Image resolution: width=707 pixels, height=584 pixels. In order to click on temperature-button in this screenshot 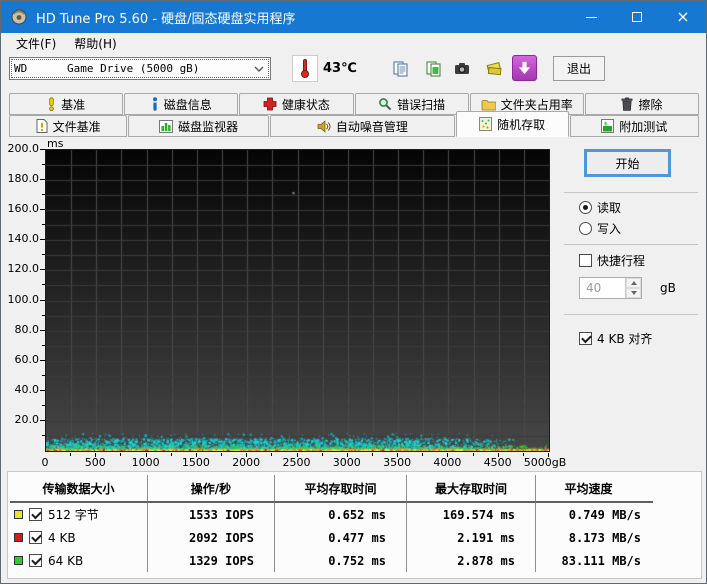, I will do `click(305, 68)`.